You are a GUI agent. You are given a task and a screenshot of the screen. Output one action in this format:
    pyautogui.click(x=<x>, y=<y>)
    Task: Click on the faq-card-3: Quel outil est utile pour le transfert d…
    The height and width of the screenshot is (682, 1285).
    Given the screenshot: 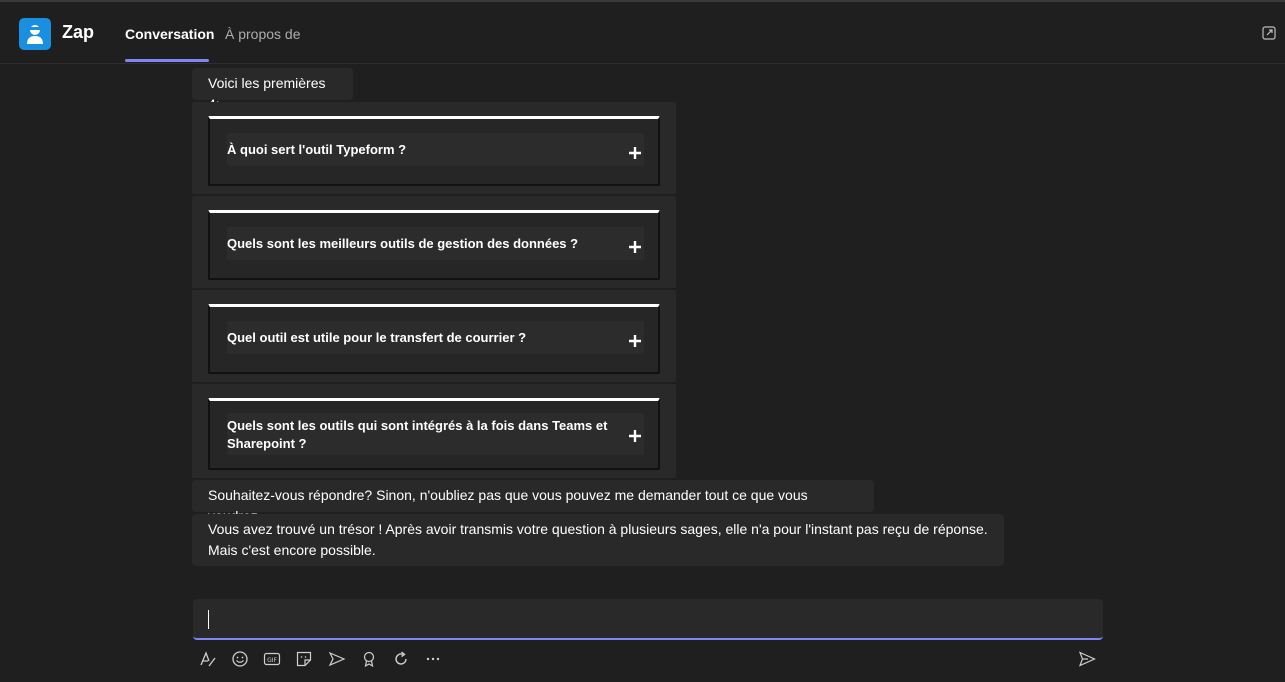 What is the action you would take?
    pyautogui.click(x=434, y=336)
    